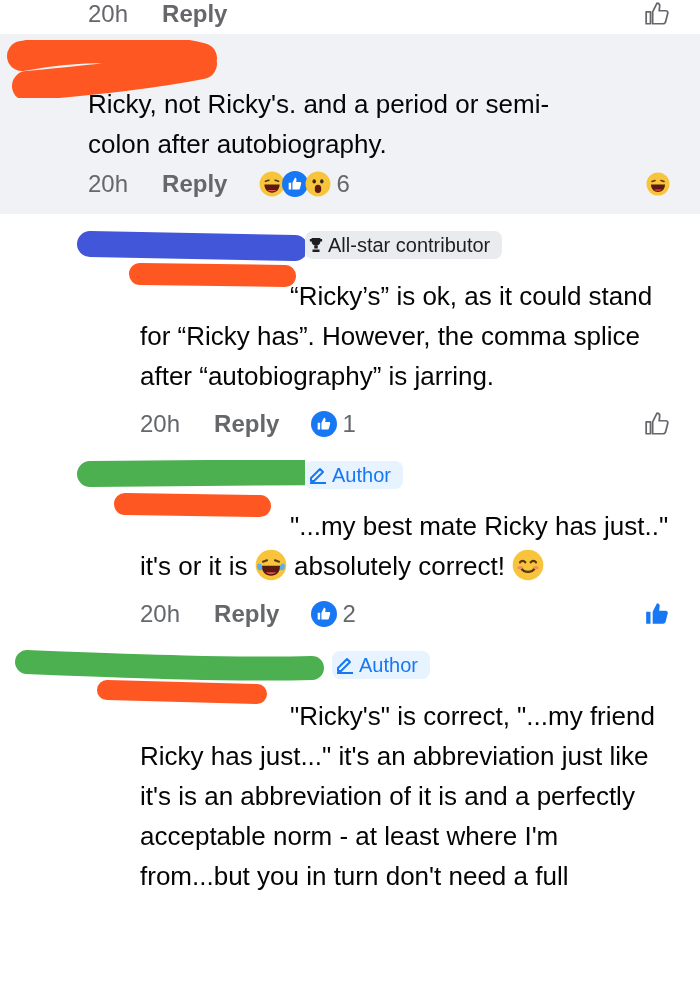  What do you see at coordinates (349, 424) in the screenshot?
I see `reaction-count: 1` at bounding box center [349, 424].